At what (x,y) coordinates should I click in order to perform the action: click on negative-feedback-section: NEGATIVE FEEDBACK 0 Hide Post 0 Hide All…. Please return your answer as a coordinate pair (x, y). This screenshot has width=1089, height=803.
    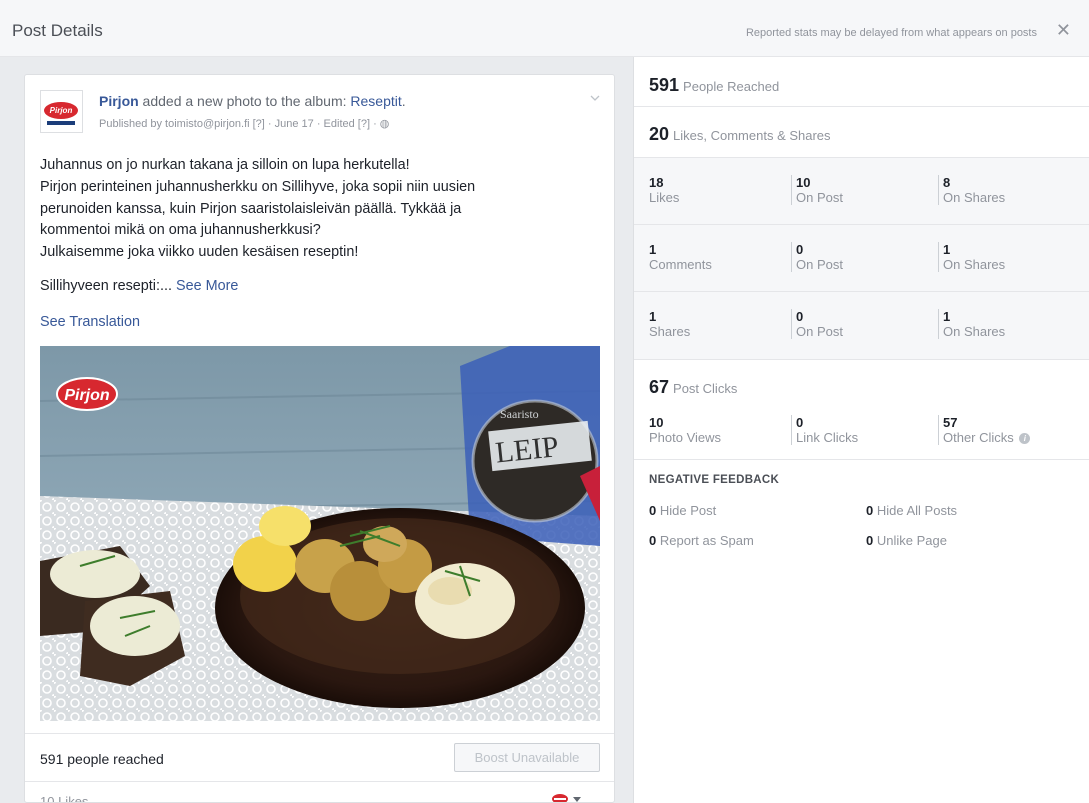
    Looking at the image, I should click on (861, 520).